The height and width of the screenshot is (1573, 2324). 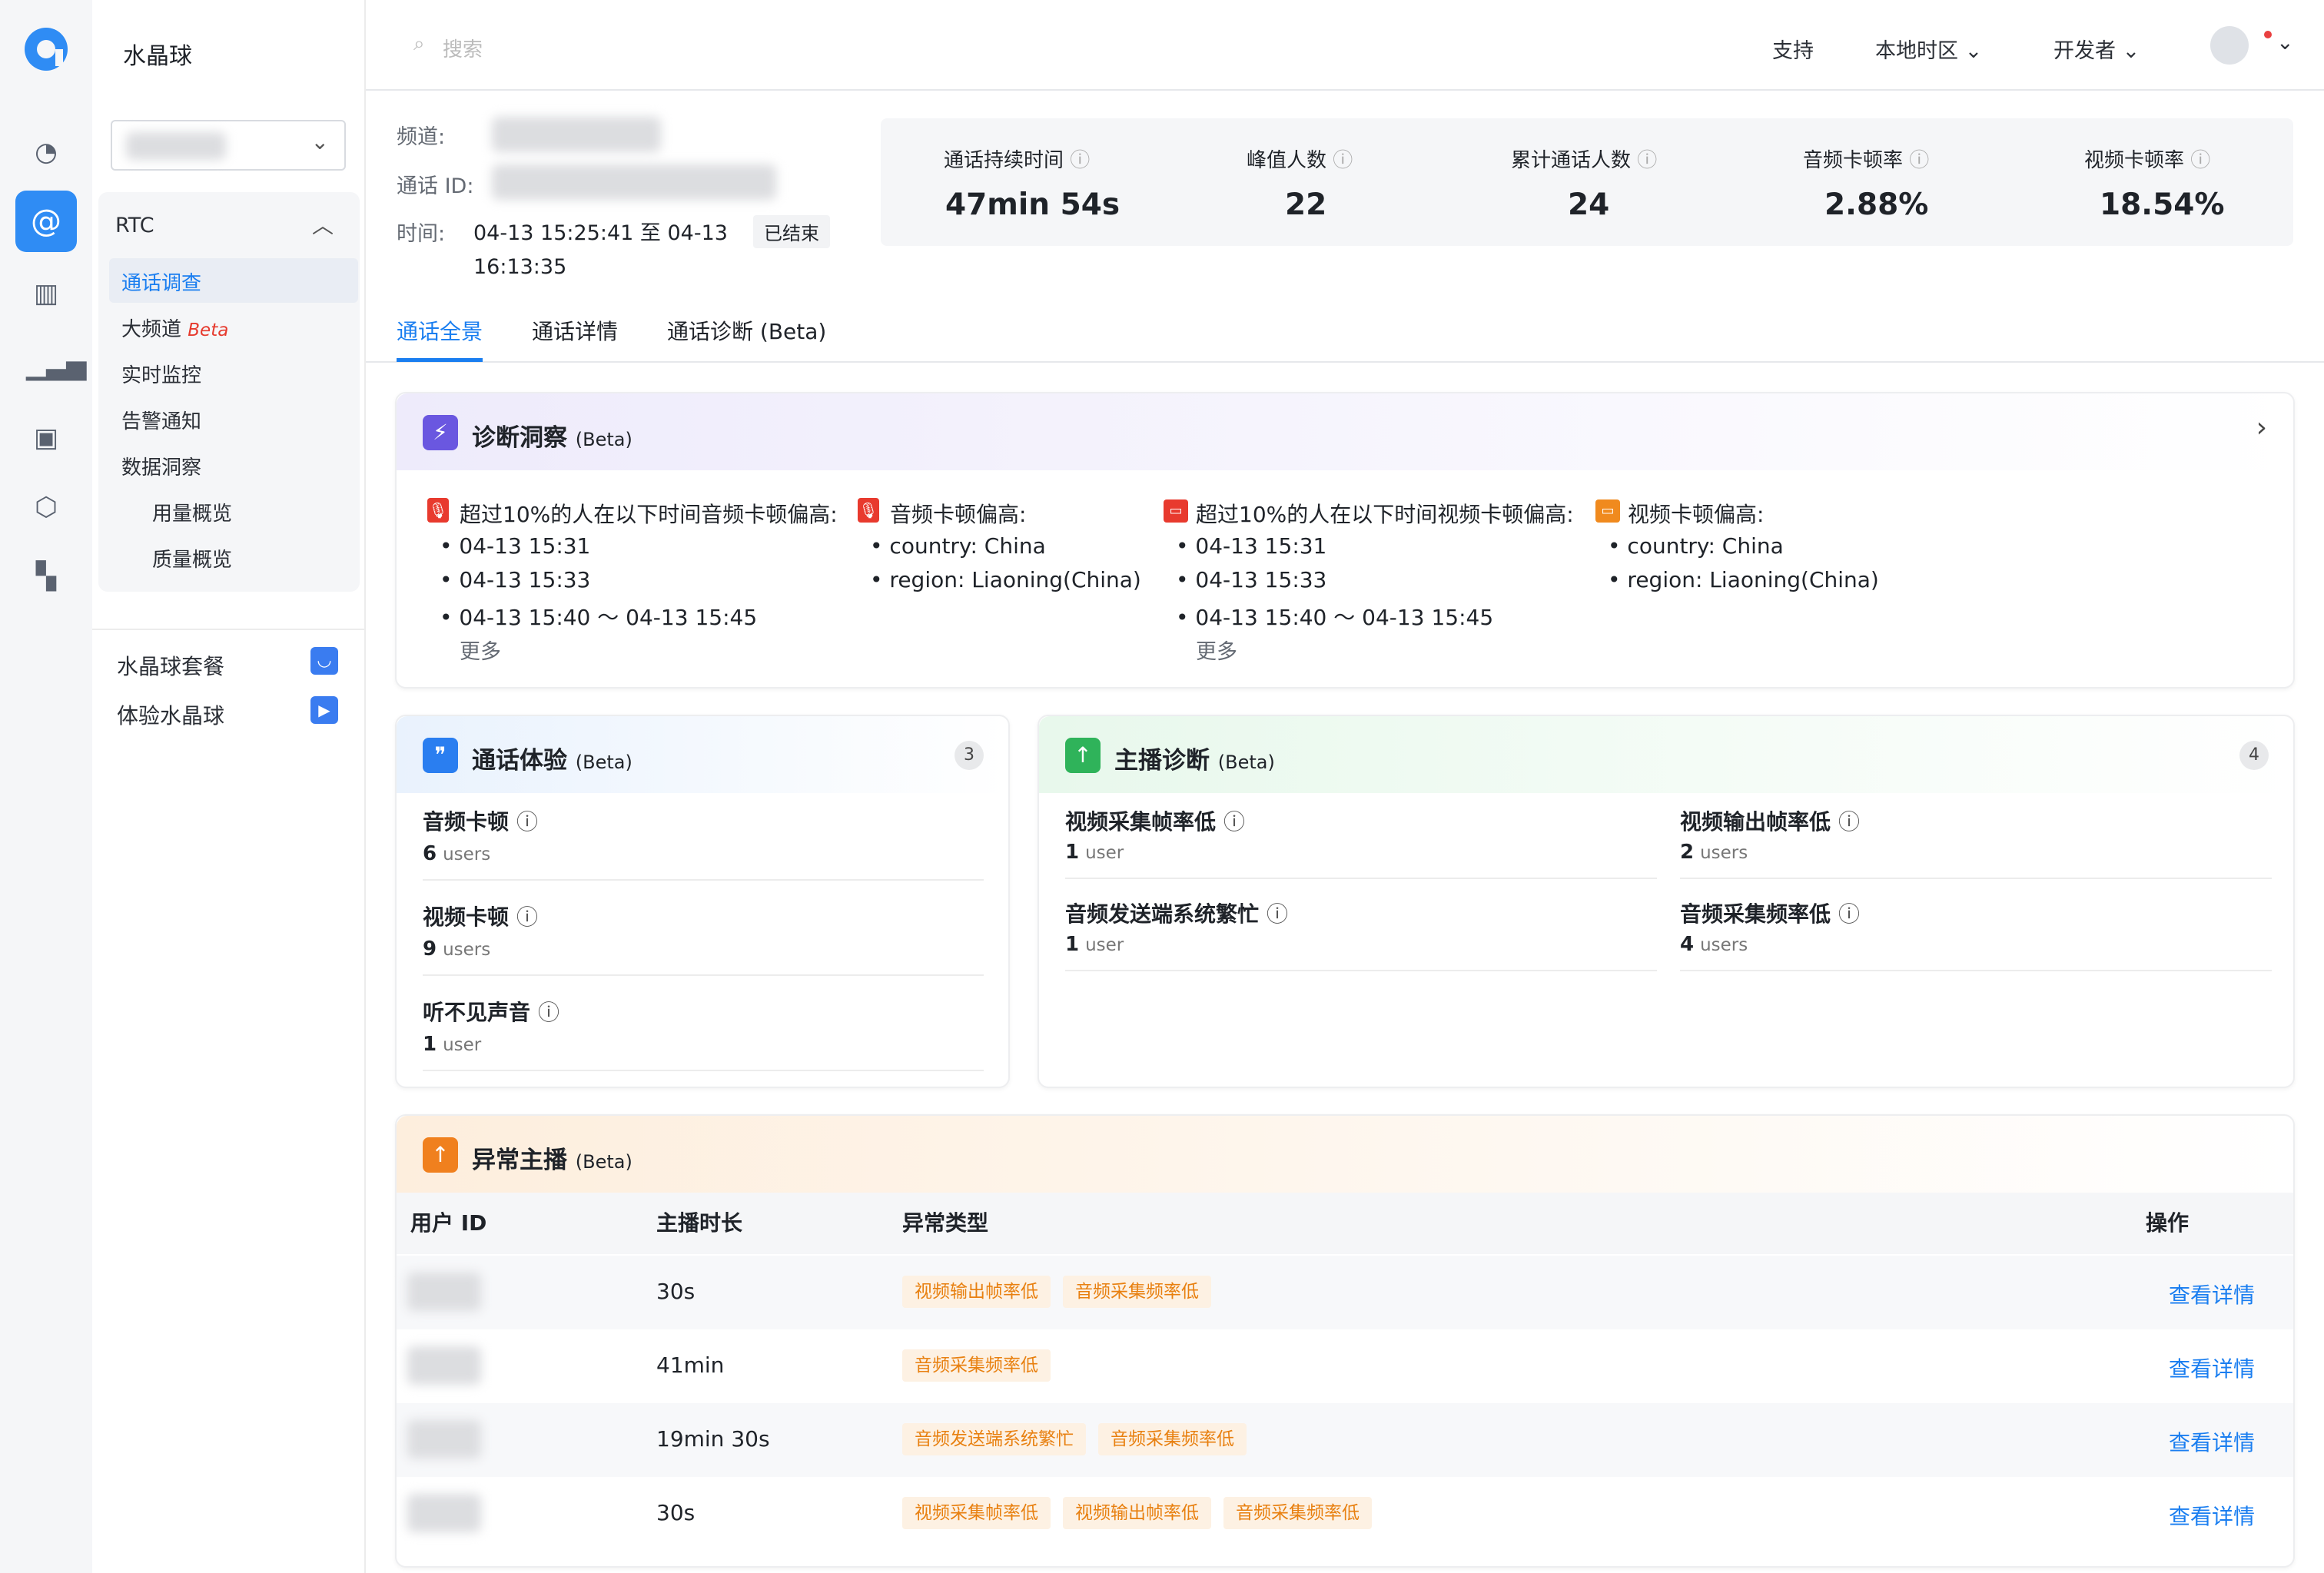 What do you see at coordinates (1083, 755) in the screenshot?
I see `arrow-up-icon: ↑` at bounding box center [1083, 755].